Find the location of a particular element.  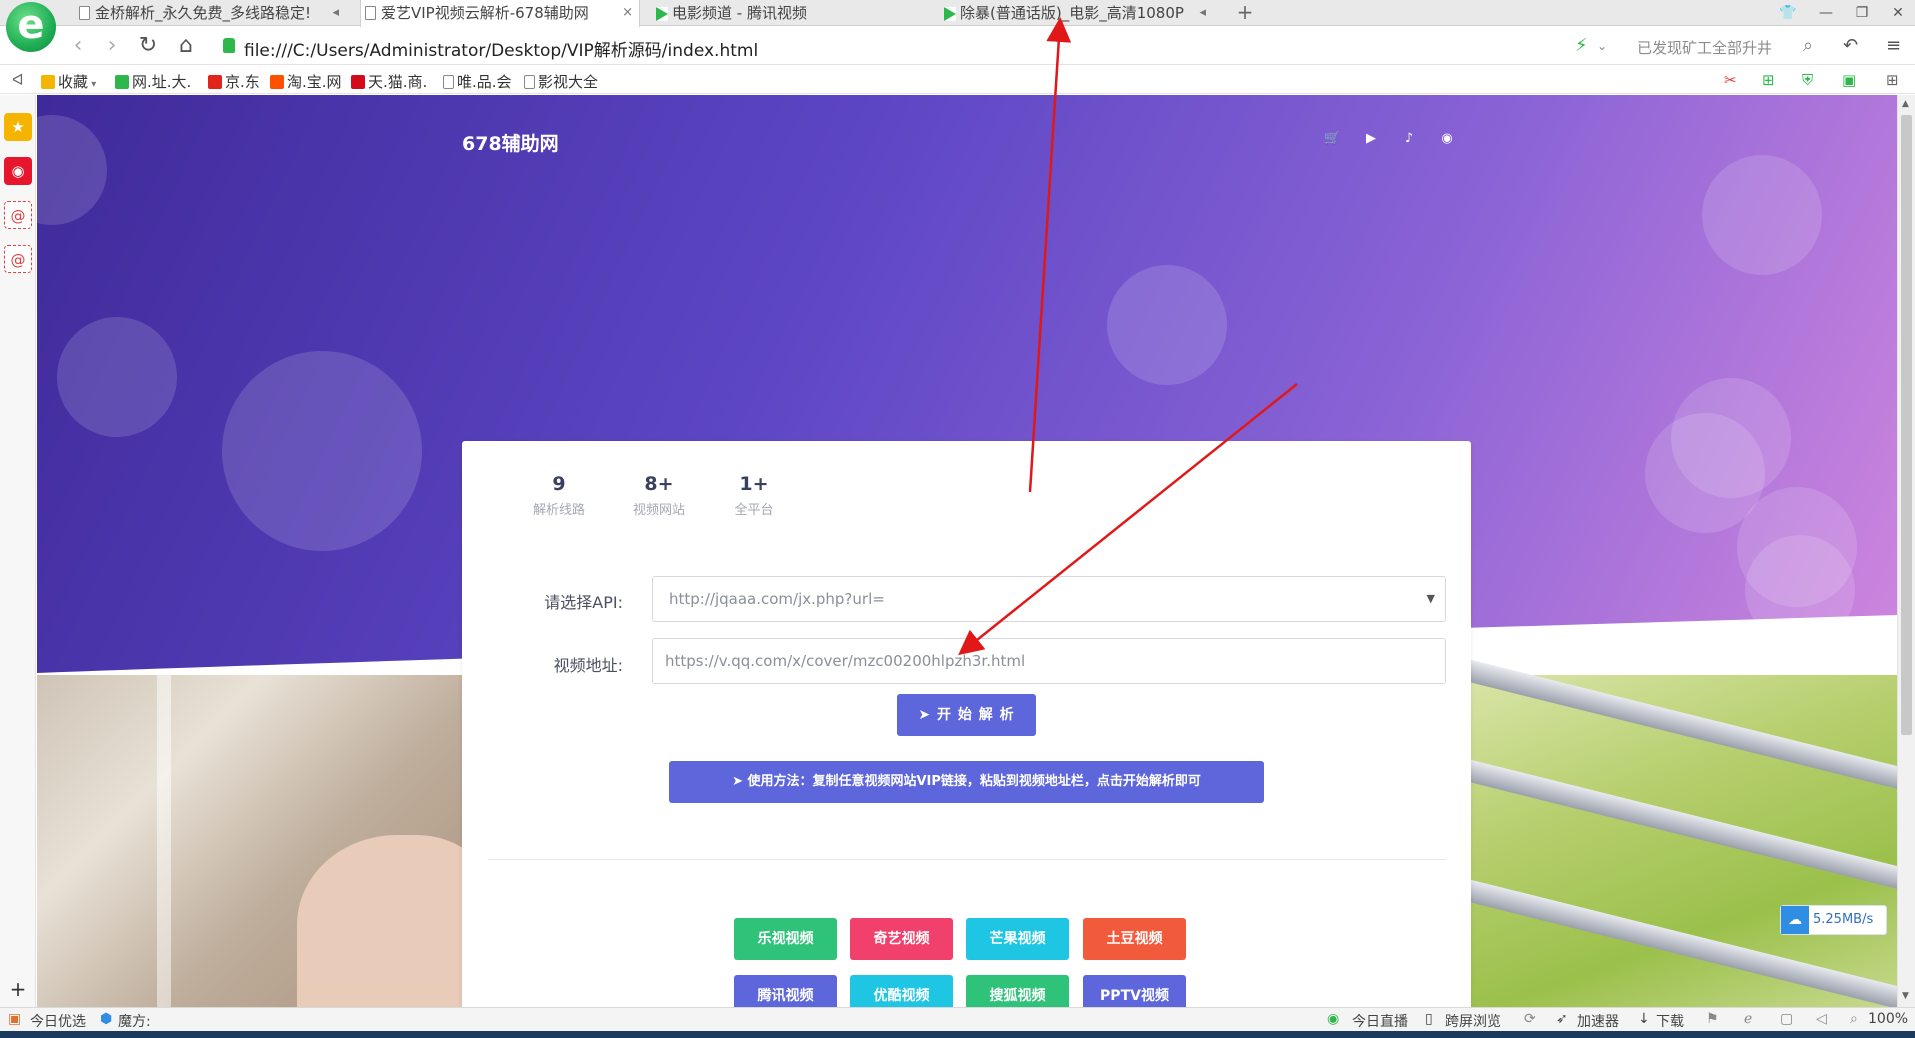

bookmark-item: 京.东 is located at coordinates (234, 81).